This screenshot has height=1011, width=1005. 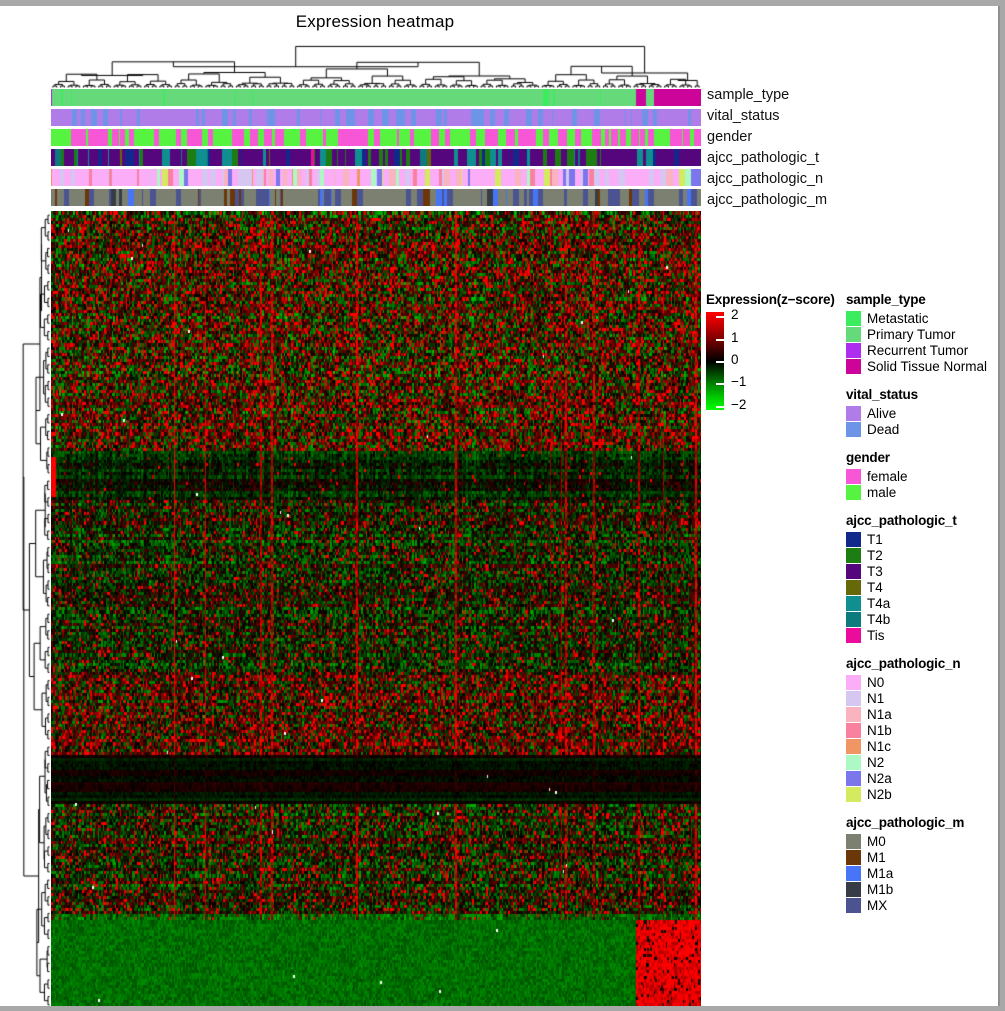 What do you see at coordinates (853, 873) in the screenshot?
I see `legend-swatch-M1a` at bounding box center [853, 873].